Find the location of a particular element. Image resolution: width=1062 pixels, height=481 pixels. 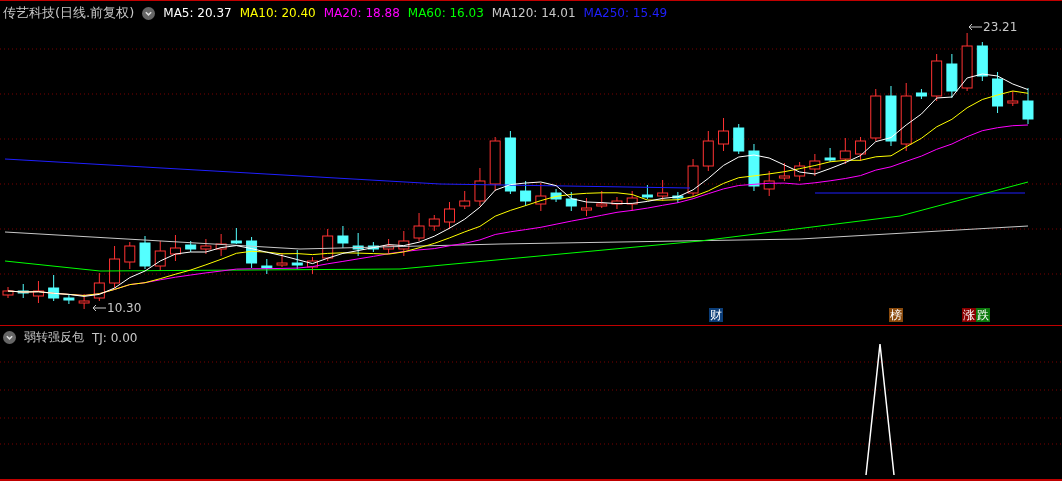

event-marker: 跌 is located at coordinates (983, 315).